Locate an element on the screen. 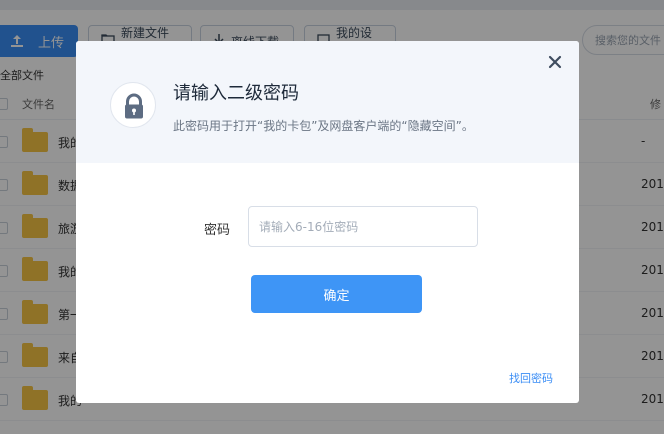  dialog-description: 此密码用于打开“我的卡包”及网盘客户端的“隐藏空间”。 is located at coordinates (323, 126).